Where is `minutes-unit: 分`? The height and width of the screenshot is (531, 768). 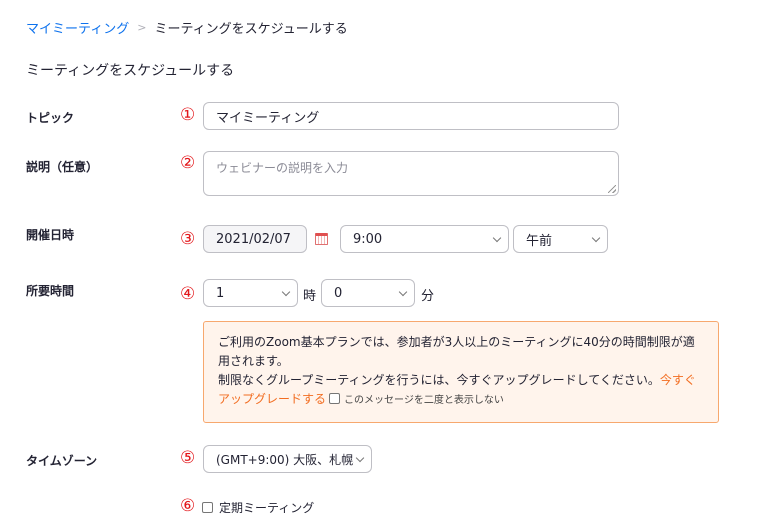
minutes-unit: 分 is located at coordinates (428, 296).